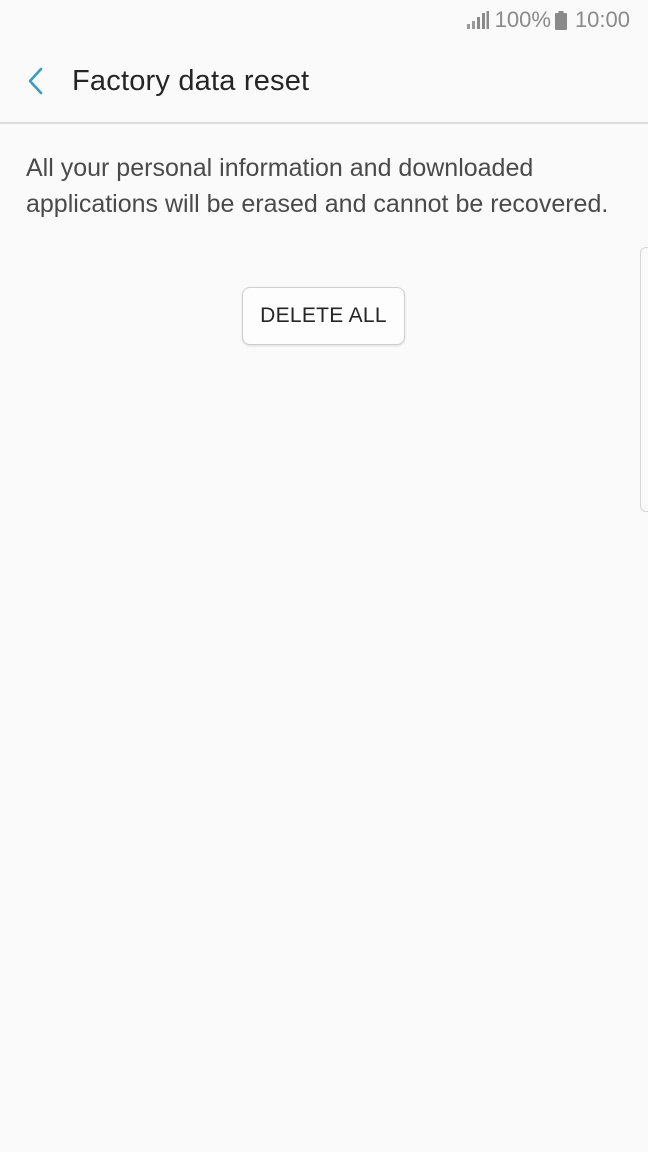  What do you see at coordinates (477, 20) in the screenshot?
I see `signal-icon` at bounding box center [477, 20].